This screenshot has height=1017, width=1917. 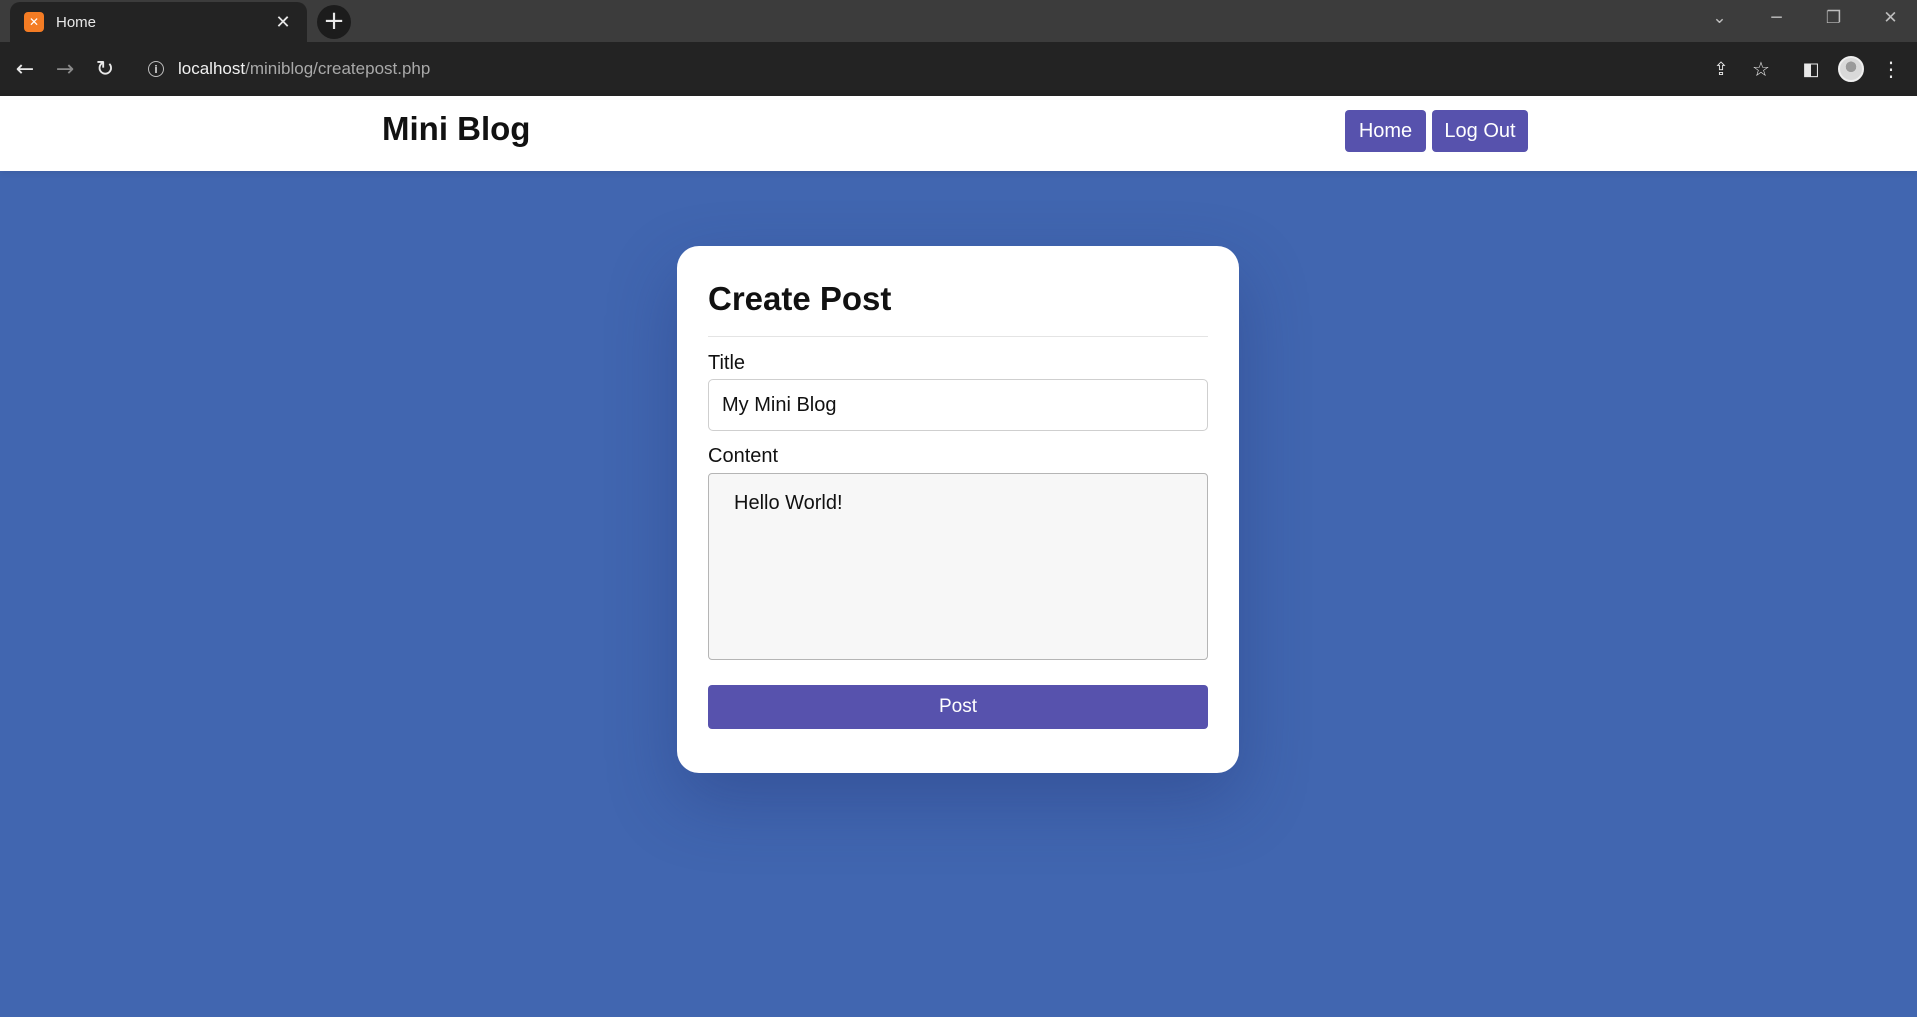 What do you see at coordinates (156, 69) in the screenshot?
I see `site-info-icon: i` at bounding box center [156, 69].